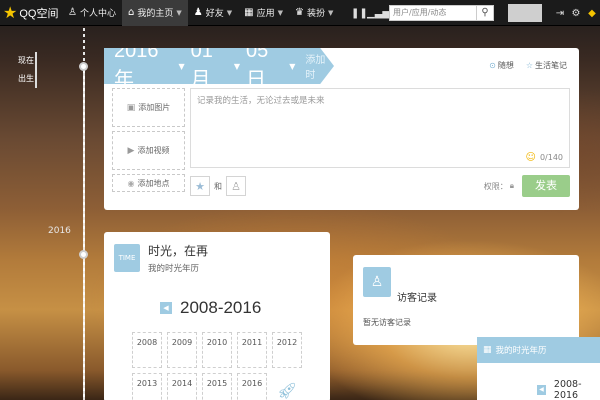  Describe the element at coordinates (211, 66) in the screenshot. I see `month-select: 01月` at that location.